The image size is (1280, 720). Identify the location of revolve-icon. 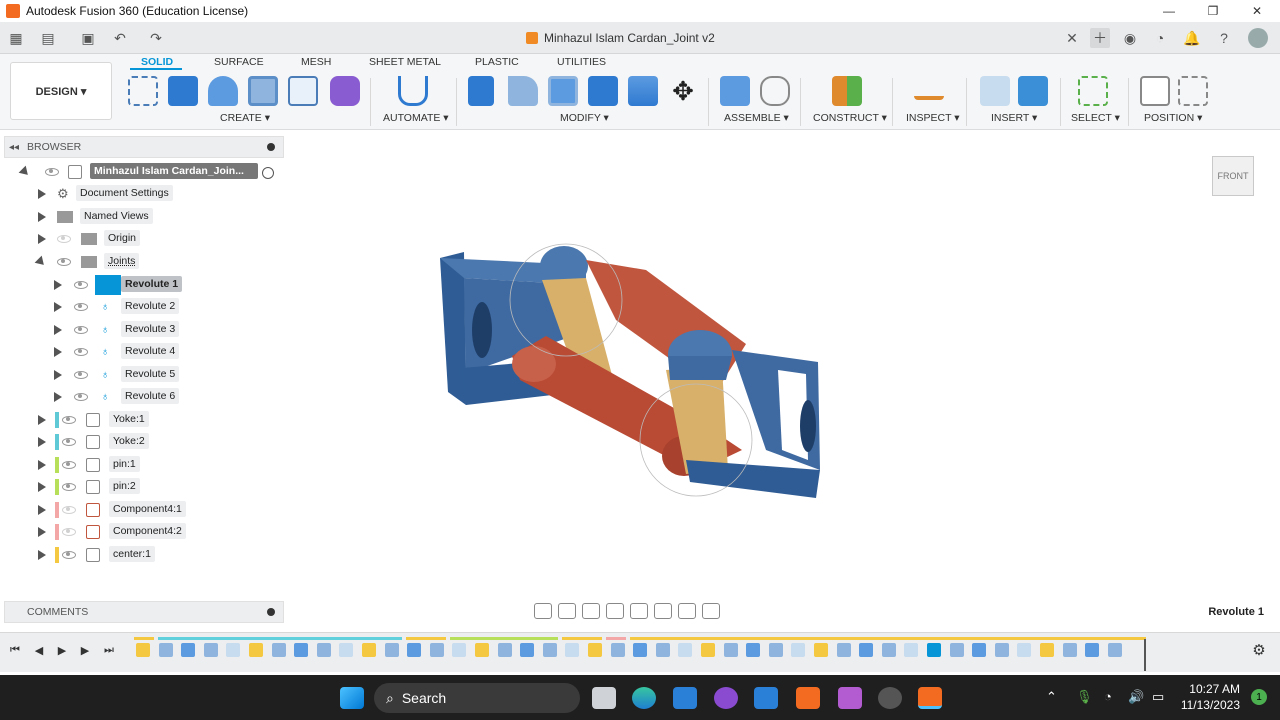
(223, 91).